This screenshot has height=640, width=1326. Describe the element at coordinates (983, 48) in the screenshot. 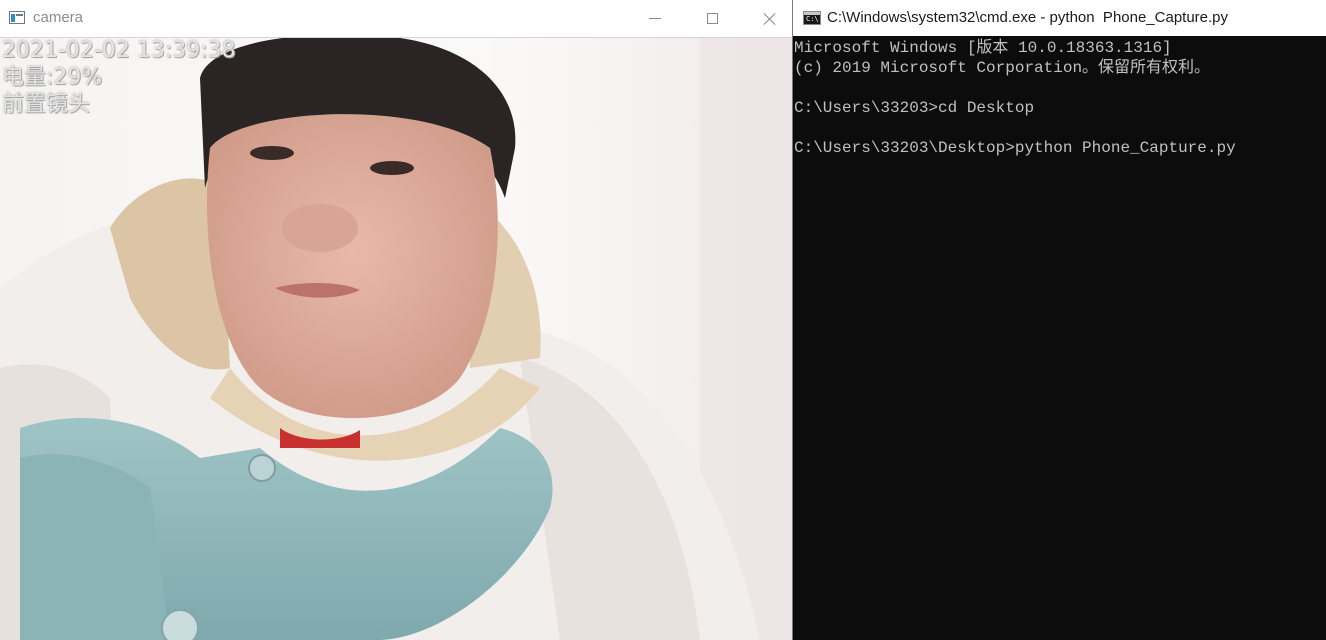

I see `console-line: Microsoft Windows [版本 10.0.18363.1316]` at that location.